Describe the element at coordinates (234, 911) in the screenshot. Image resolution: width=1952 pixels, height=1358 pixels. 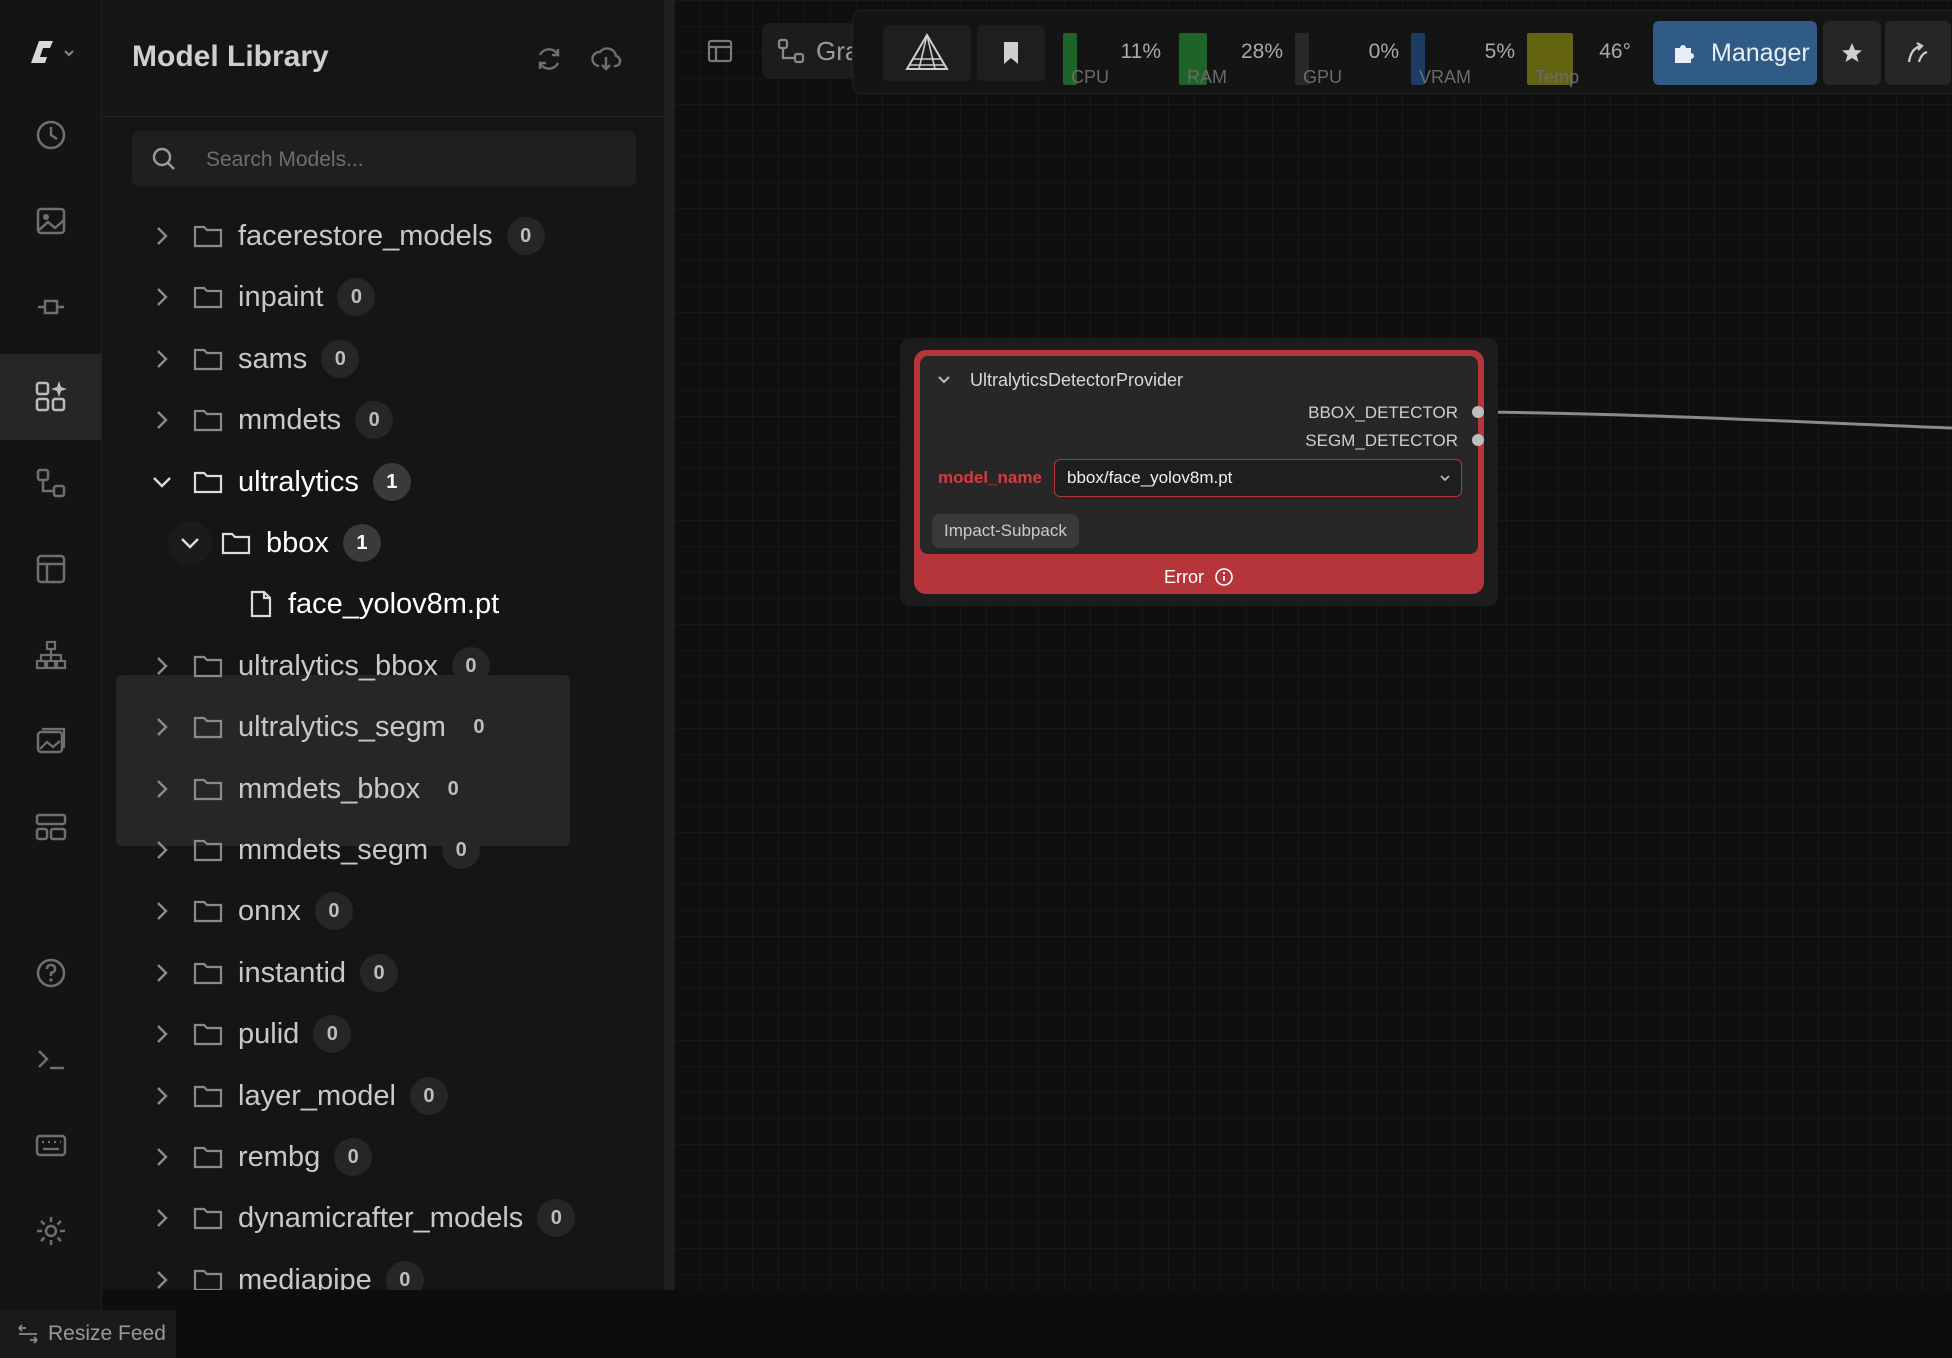
I see `tree-folder-item: onnx 0` at that location.